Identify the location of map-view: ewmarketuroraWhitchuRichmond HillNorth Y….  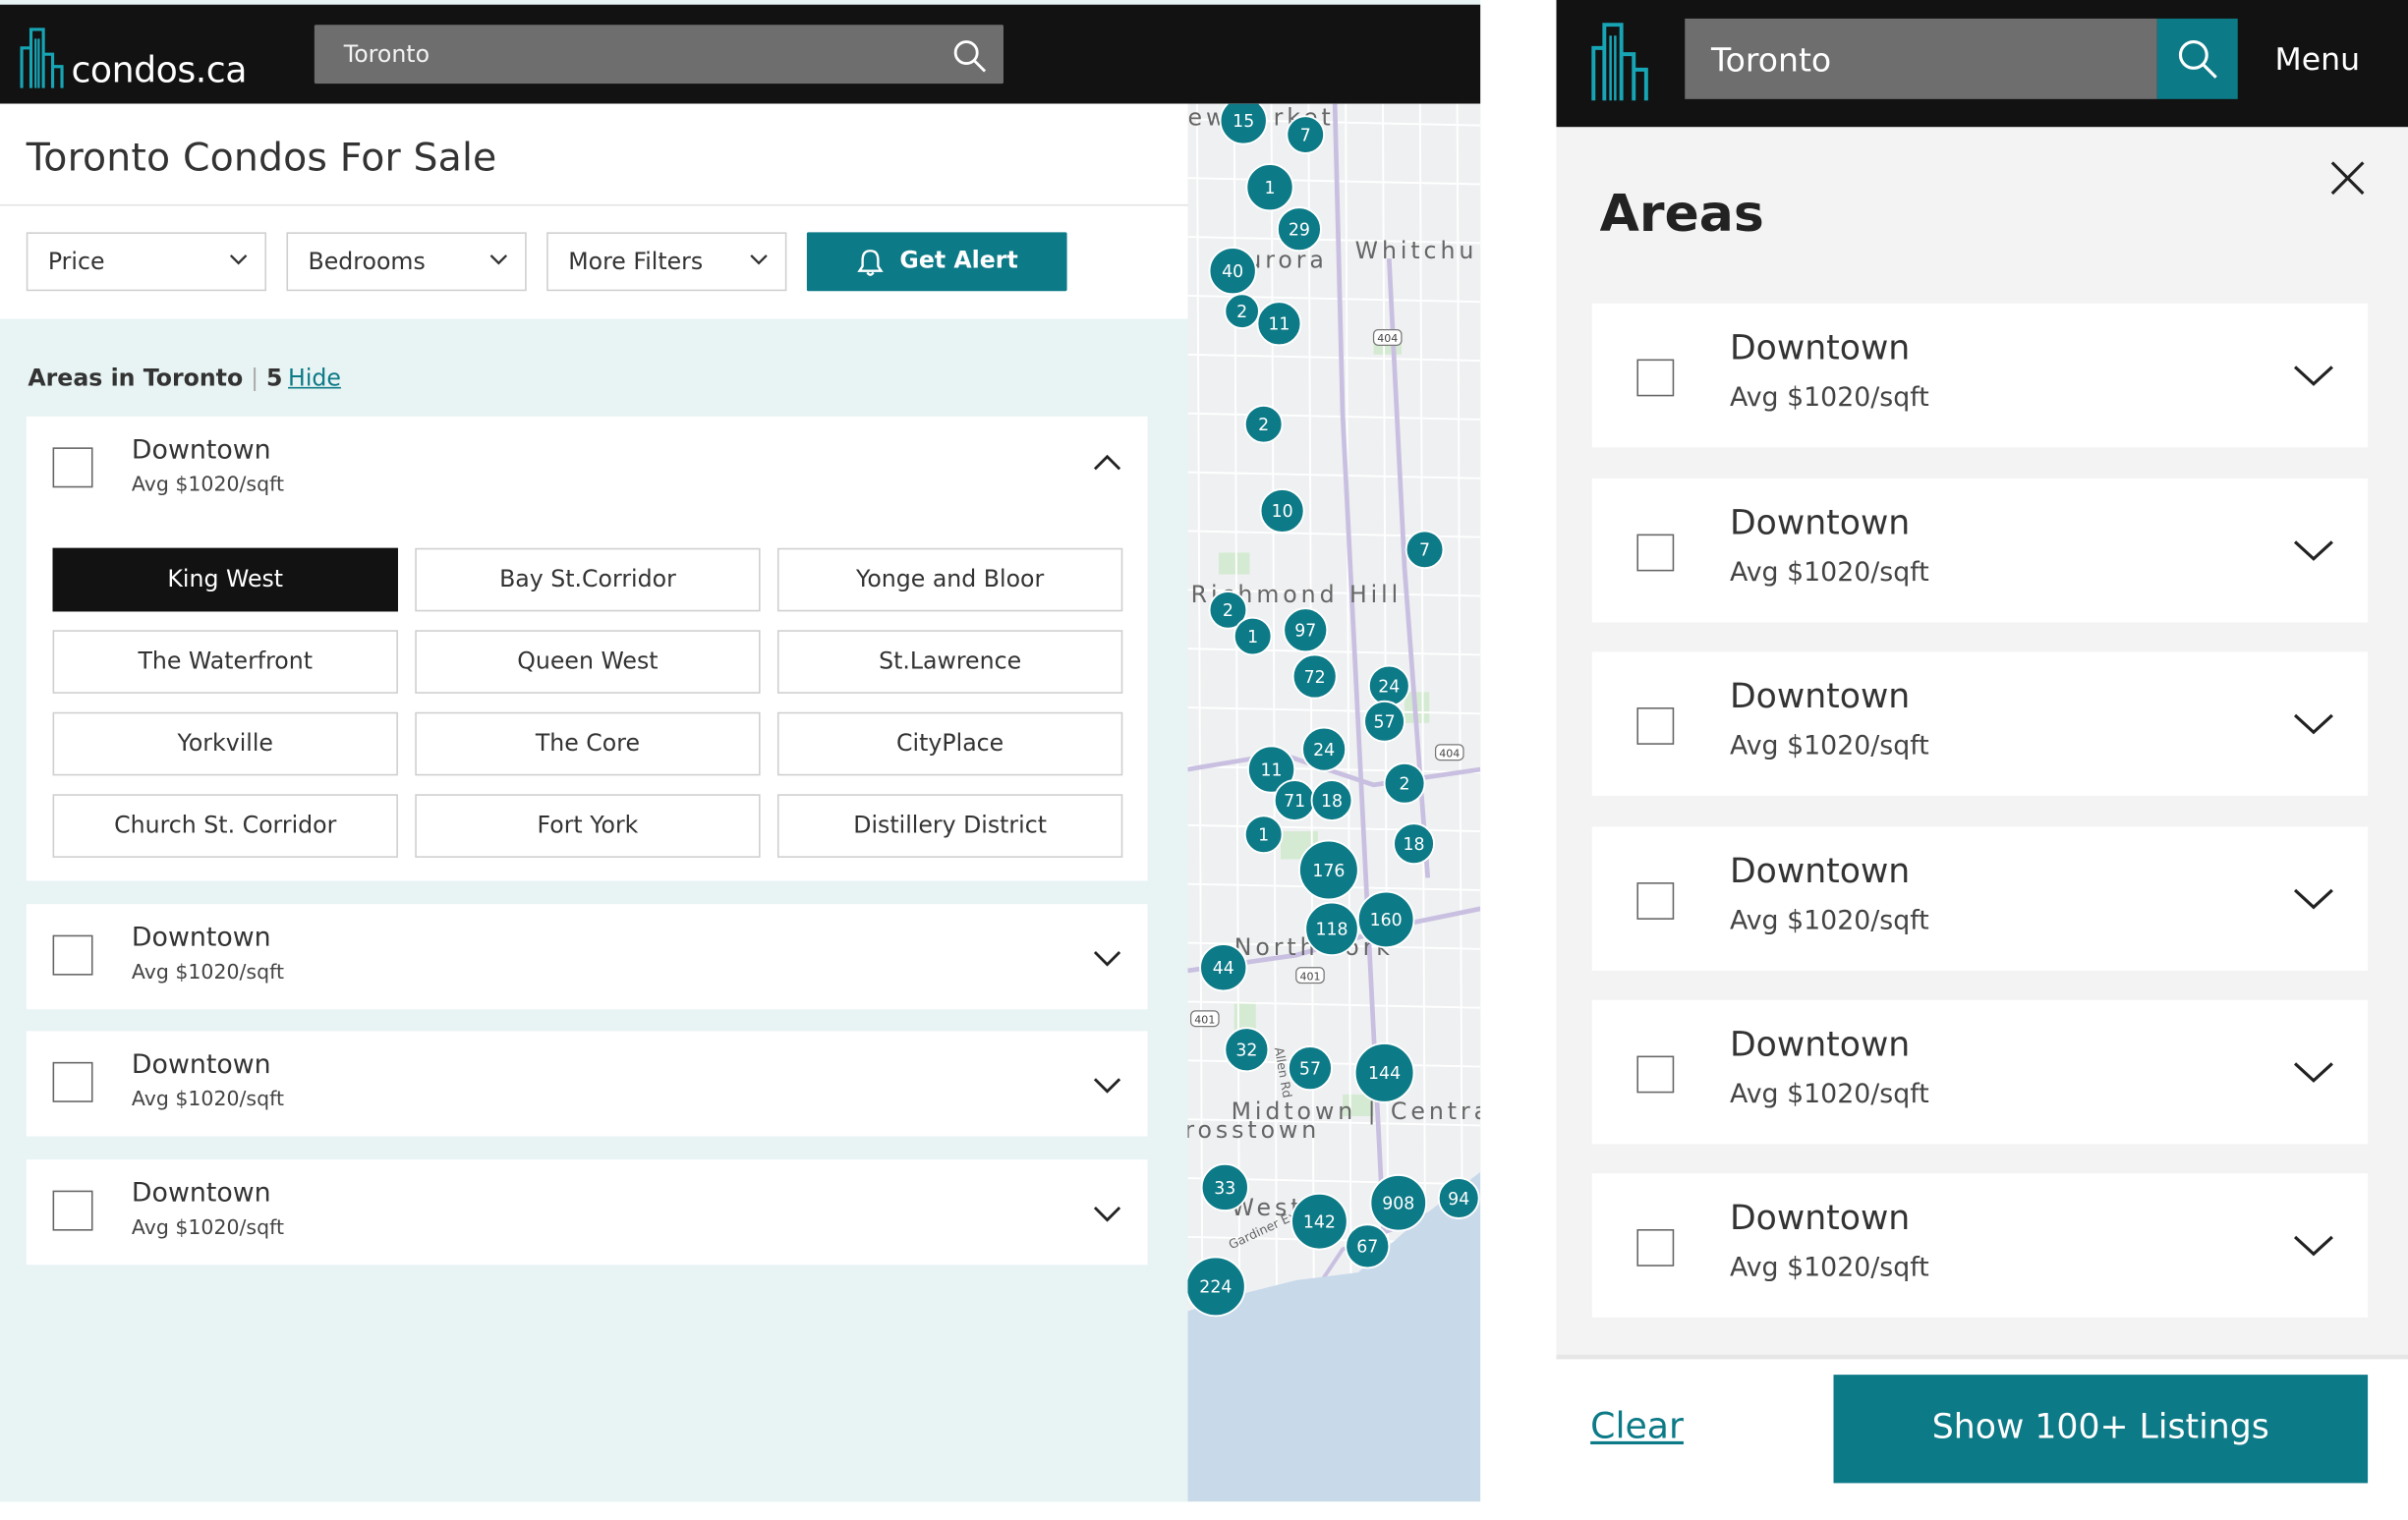
(1334, 802).